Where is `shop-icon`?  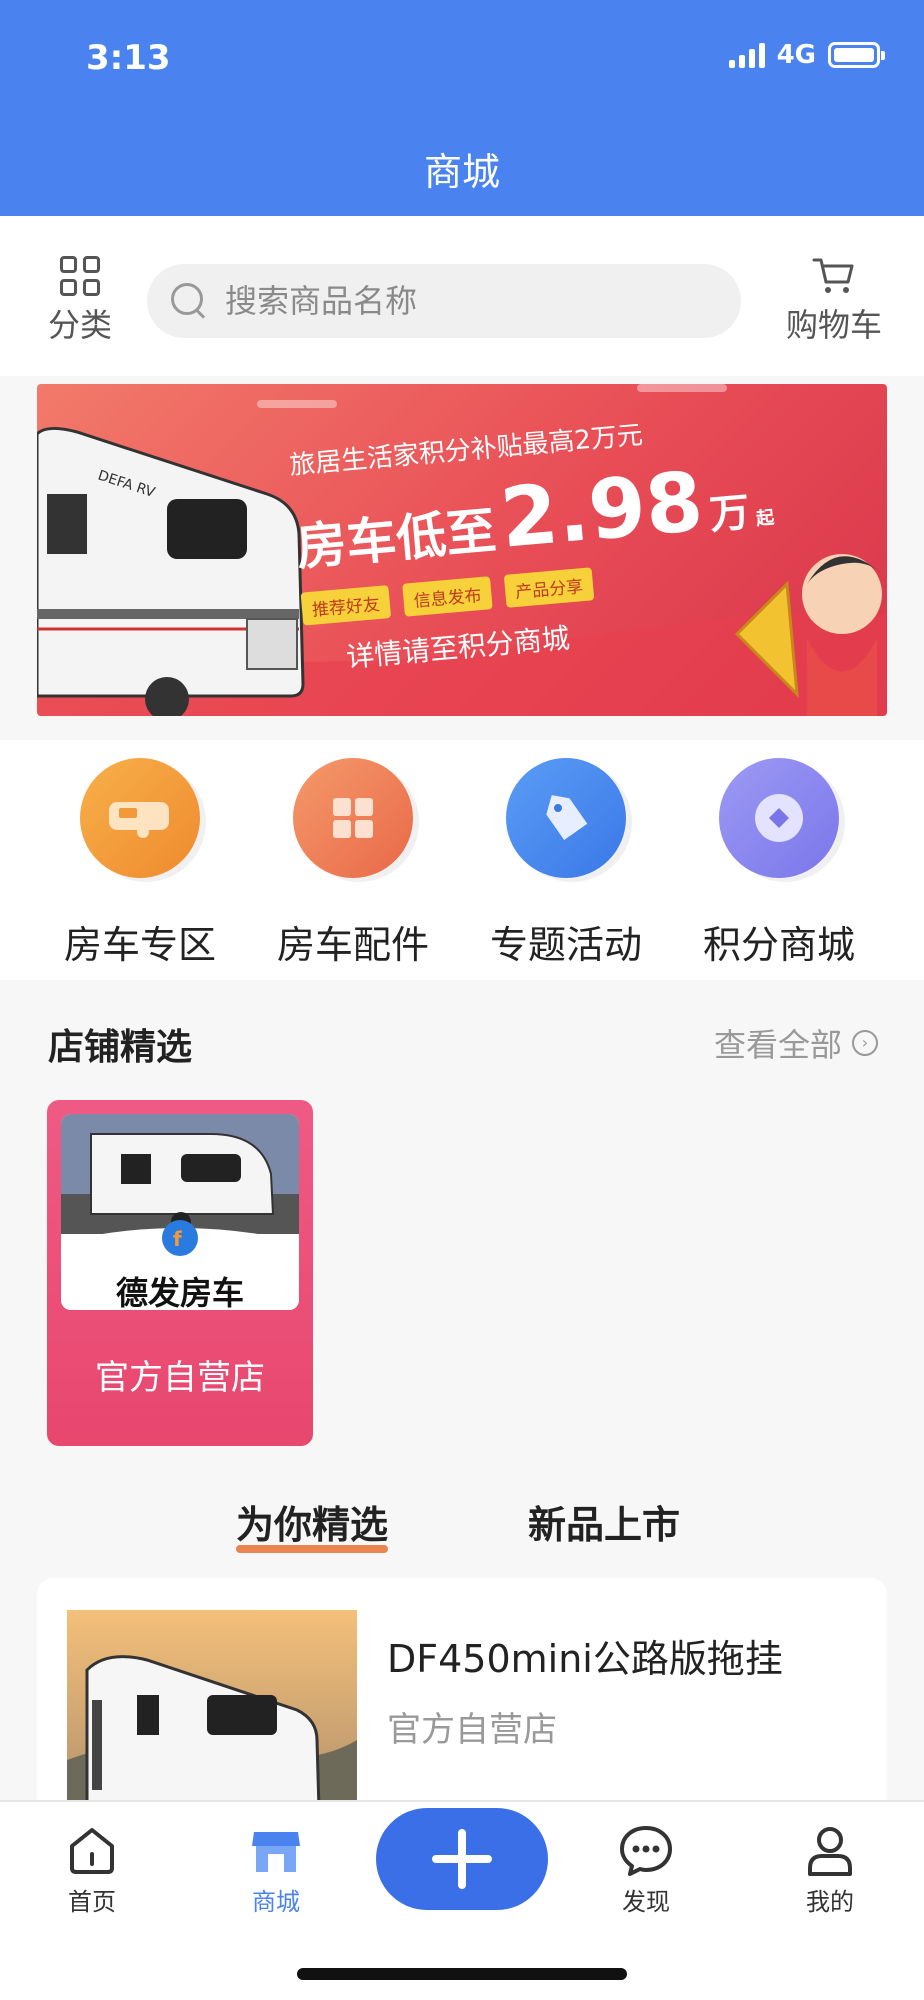 shop-icon is located at coordinates (276, 1852).